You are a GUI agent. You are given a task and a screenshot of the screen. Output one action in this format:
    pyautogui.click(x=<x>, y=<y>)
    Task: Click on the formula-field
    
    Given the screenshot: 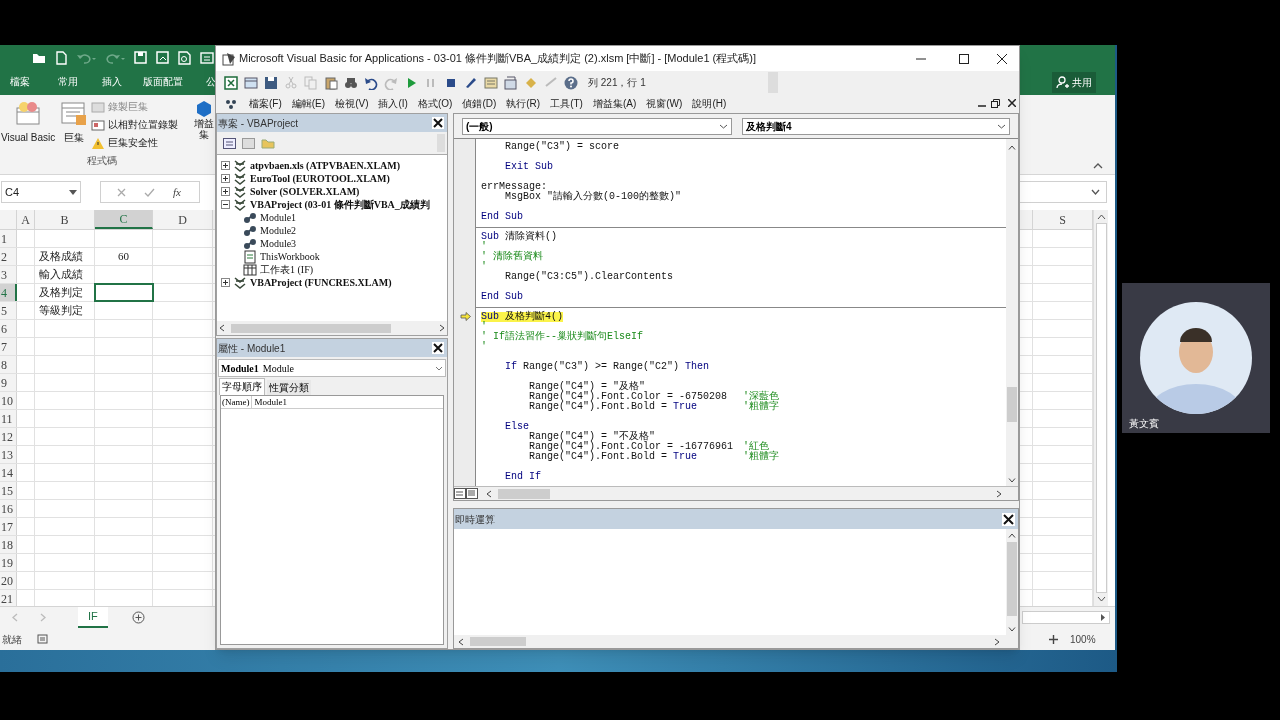 What is the action you would take?
    pyautogui.click(x=1063, y=192)
    